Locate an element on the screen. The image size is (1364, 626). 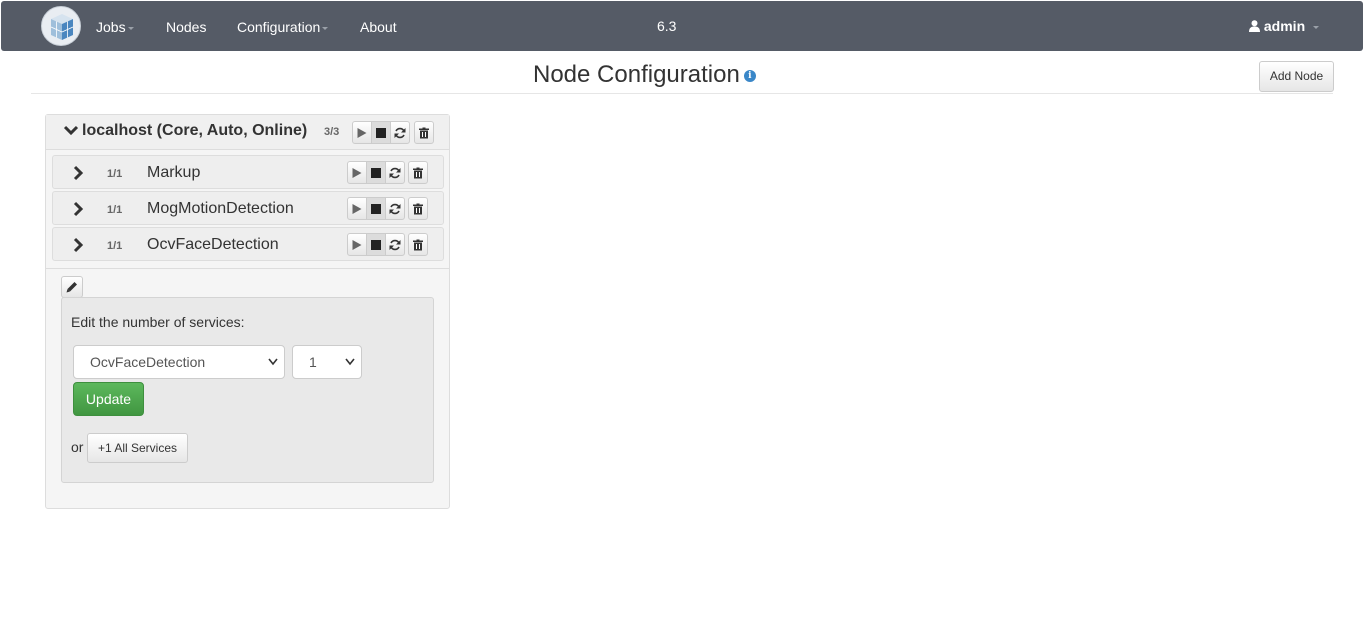
node-controls is located at coordinates (381, 132).